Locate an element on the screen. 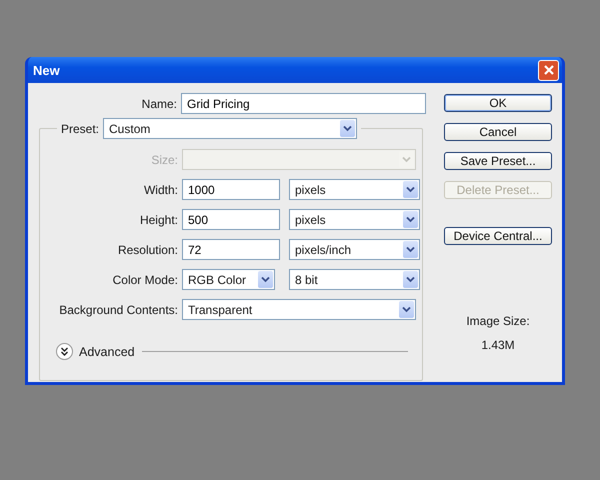 The width and height of the screenshot is (600, 480). image-size-value: 1.43M is located at coordinates (498, 345).